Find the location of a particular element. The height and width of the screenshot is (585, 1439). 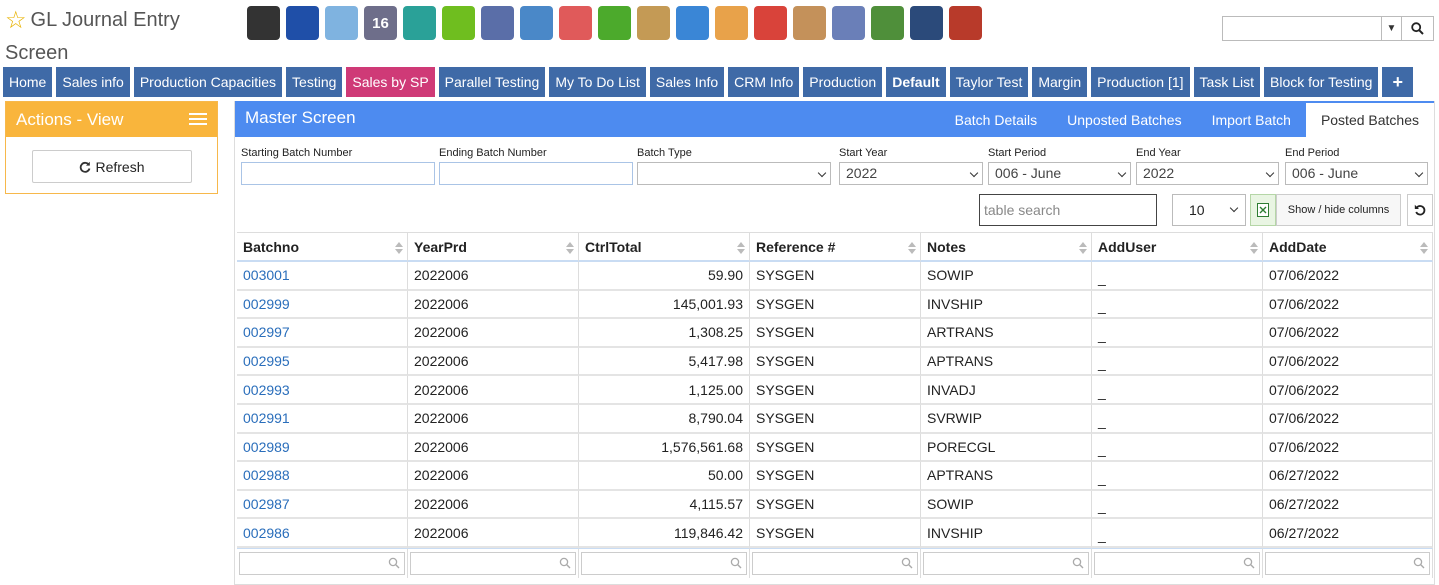

tab-default: Default is located at coordinates (916, 82).